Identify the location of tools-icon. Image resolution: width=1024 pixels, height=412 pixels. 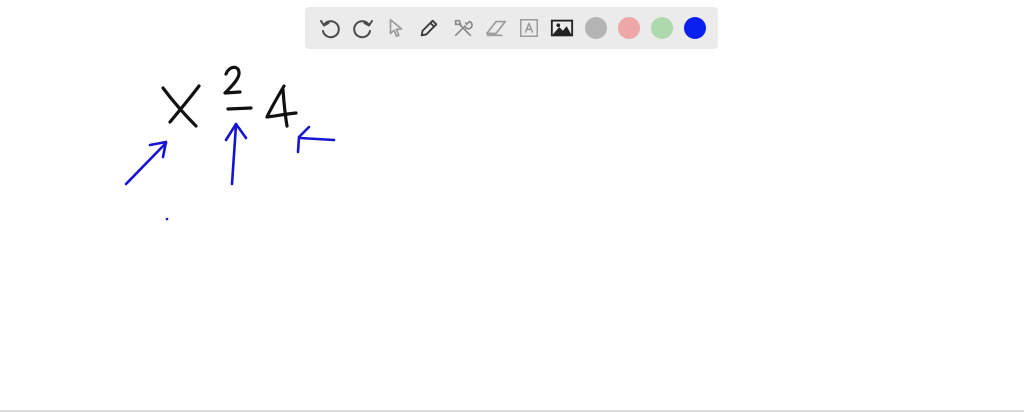
(463, 28).